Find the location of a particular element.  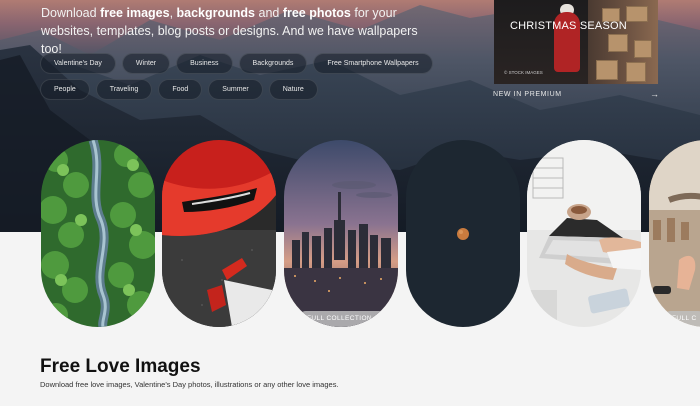

full-collection-button: FULL C is located at coordinates (681, 319).